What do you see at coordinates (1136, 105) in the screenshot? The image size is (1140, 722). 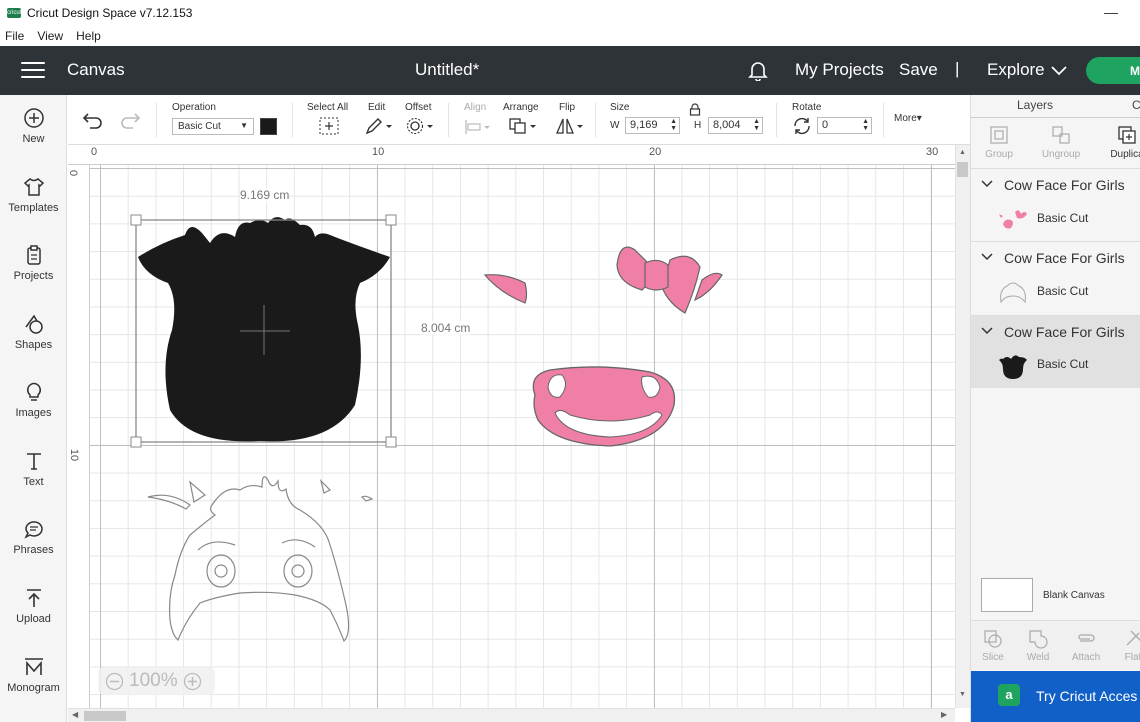 I see `tab-color-sync: C` at bounding box center [1136, 105].